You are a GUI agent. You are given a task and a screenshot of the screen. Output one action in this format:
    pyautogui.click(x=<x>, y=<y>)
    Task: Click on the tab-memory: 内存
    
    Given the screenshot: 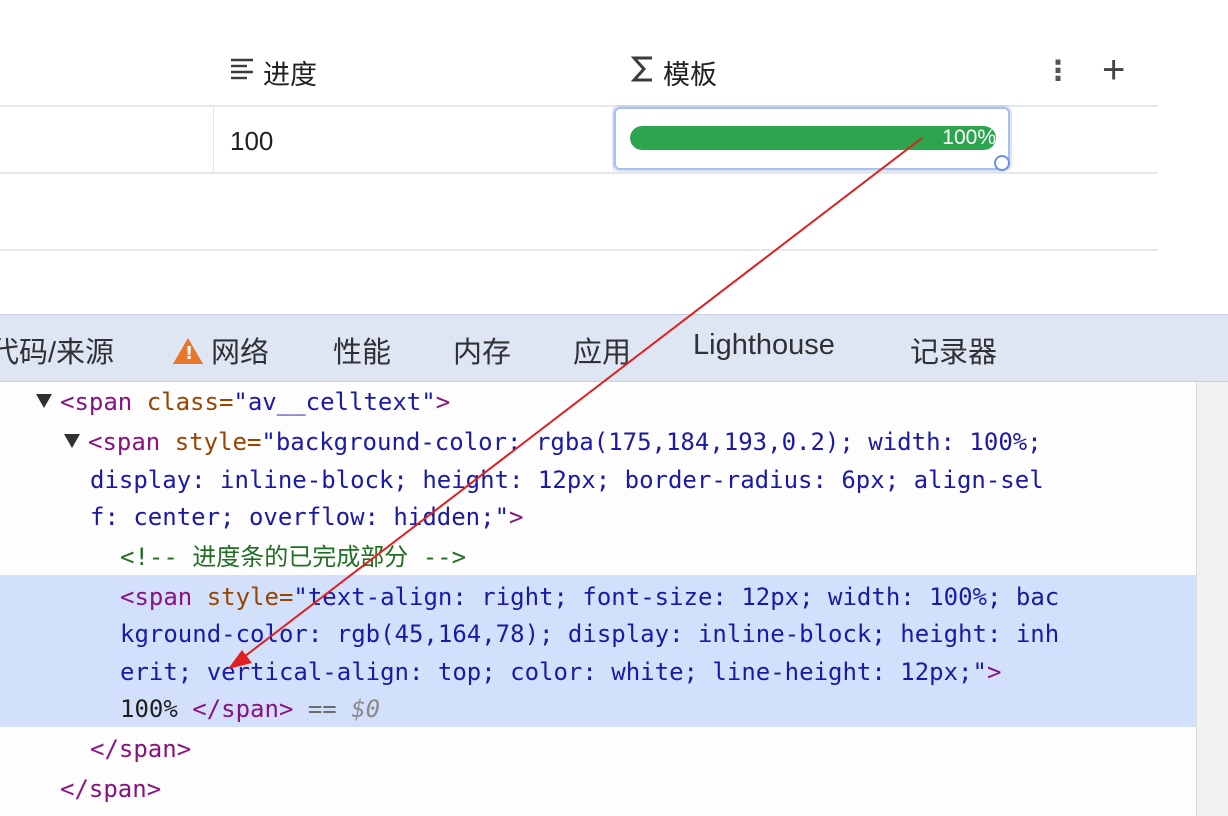 What is the action you would take?
    pyautogui.click(x=482, y=350)
    